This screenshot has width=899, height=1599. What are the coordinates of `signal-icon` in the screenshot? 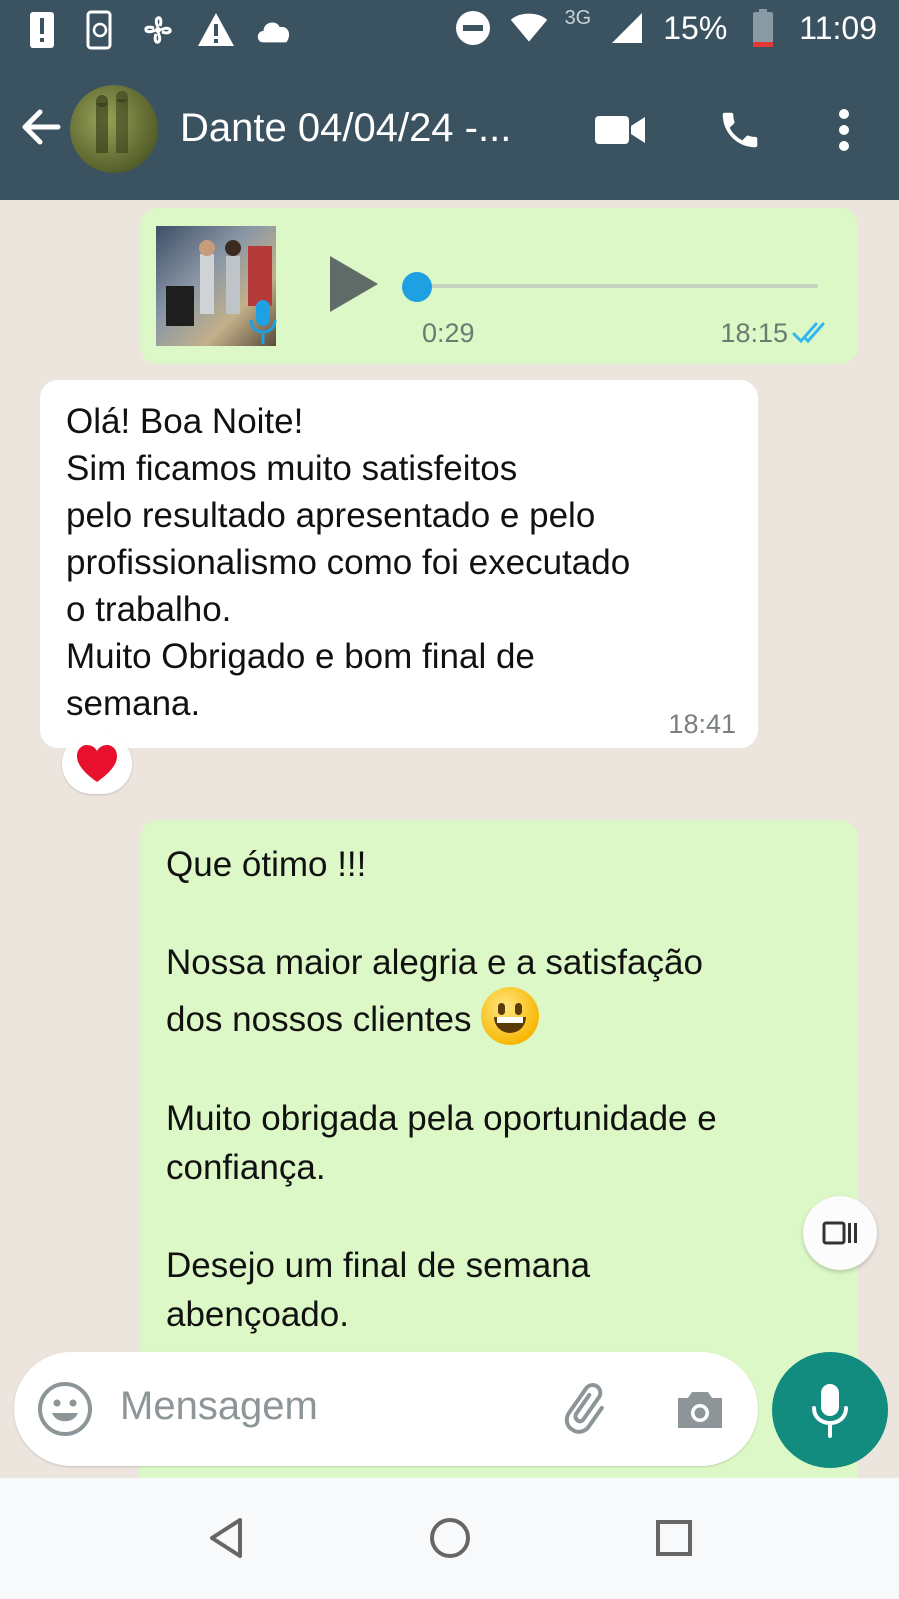 It's located at (627, 28).